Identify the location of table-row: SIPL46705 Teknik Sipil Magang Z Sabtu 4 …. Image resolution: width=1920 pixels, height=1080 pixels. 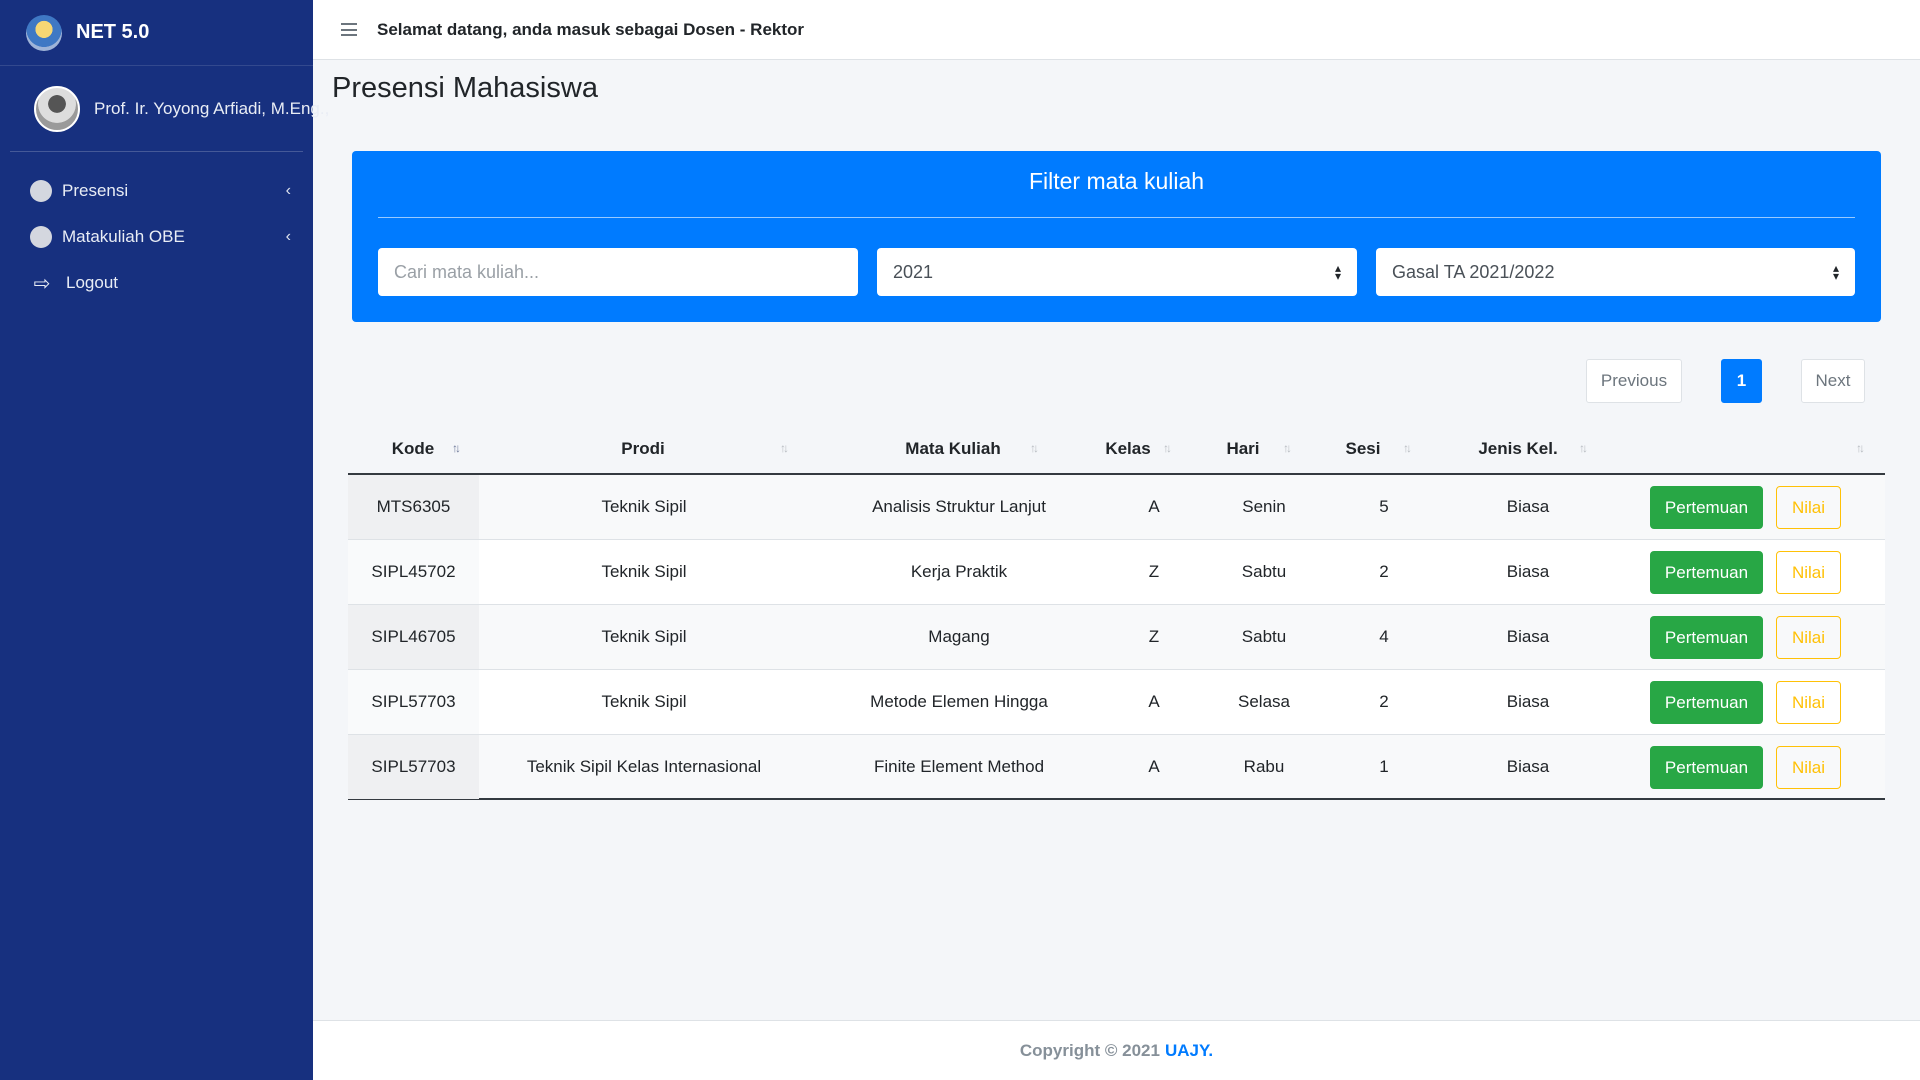
(1116, 637).